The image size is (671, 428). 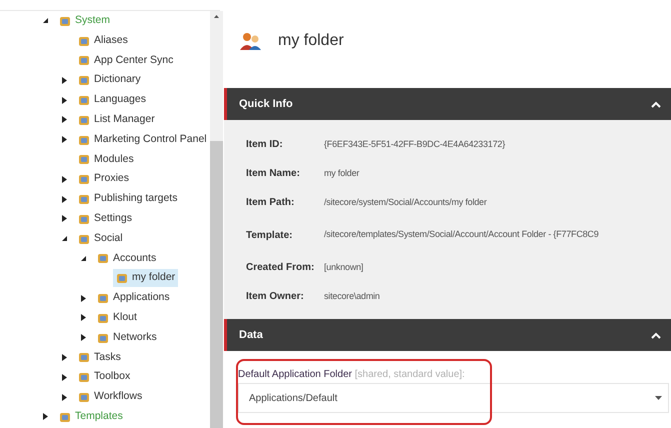 What do you see at coordinates (449, 335) in the screenshot?
I see `section-header: Data` at bounding box center [449, 335].